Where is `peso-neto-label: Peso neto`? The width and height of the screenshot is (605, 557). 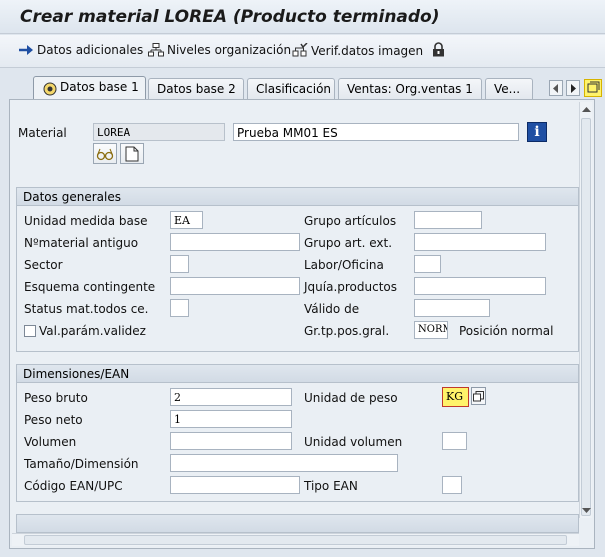 peso-neto-label: Peso neto is located at coordinates (53, 420).